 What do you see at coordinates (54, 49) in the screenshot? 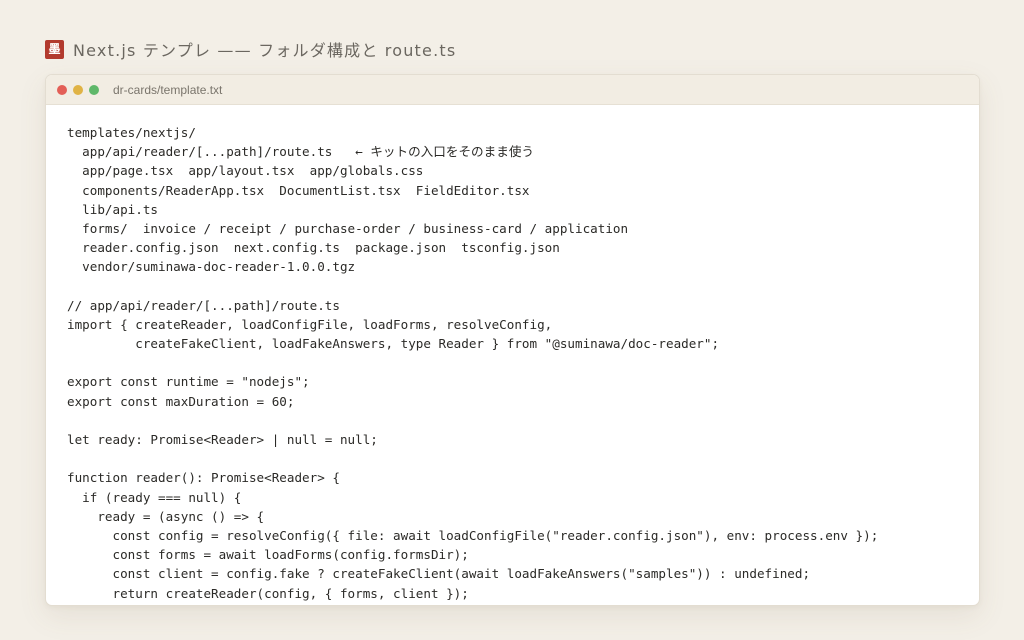
I see `brand-logo-icon: 墨` at bounding box center [54, 49].